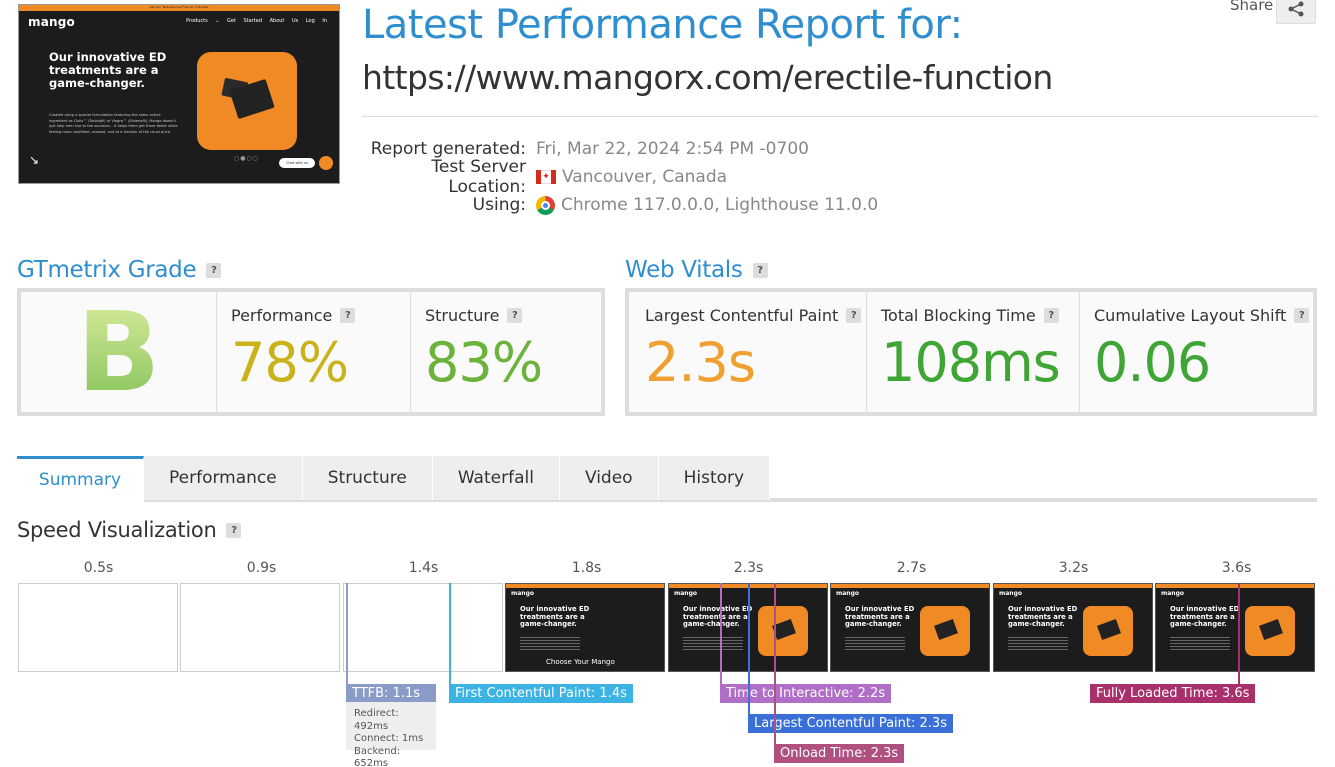 The width and height of the screenshot is (1335, 767). I want to click on lcp-cell: Largest Contentful Paint? 2.3s, so click(748, 352).